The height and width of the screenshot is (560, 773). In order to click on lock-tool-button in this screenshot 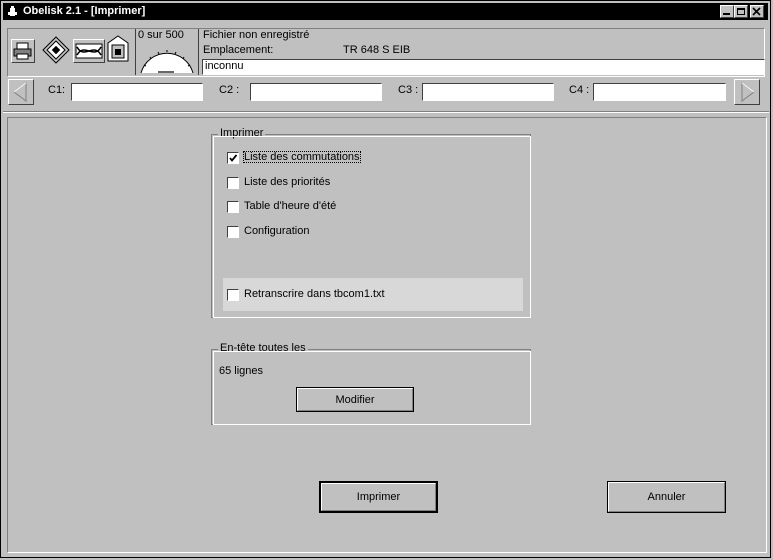, I will do `click(118, 49)`.